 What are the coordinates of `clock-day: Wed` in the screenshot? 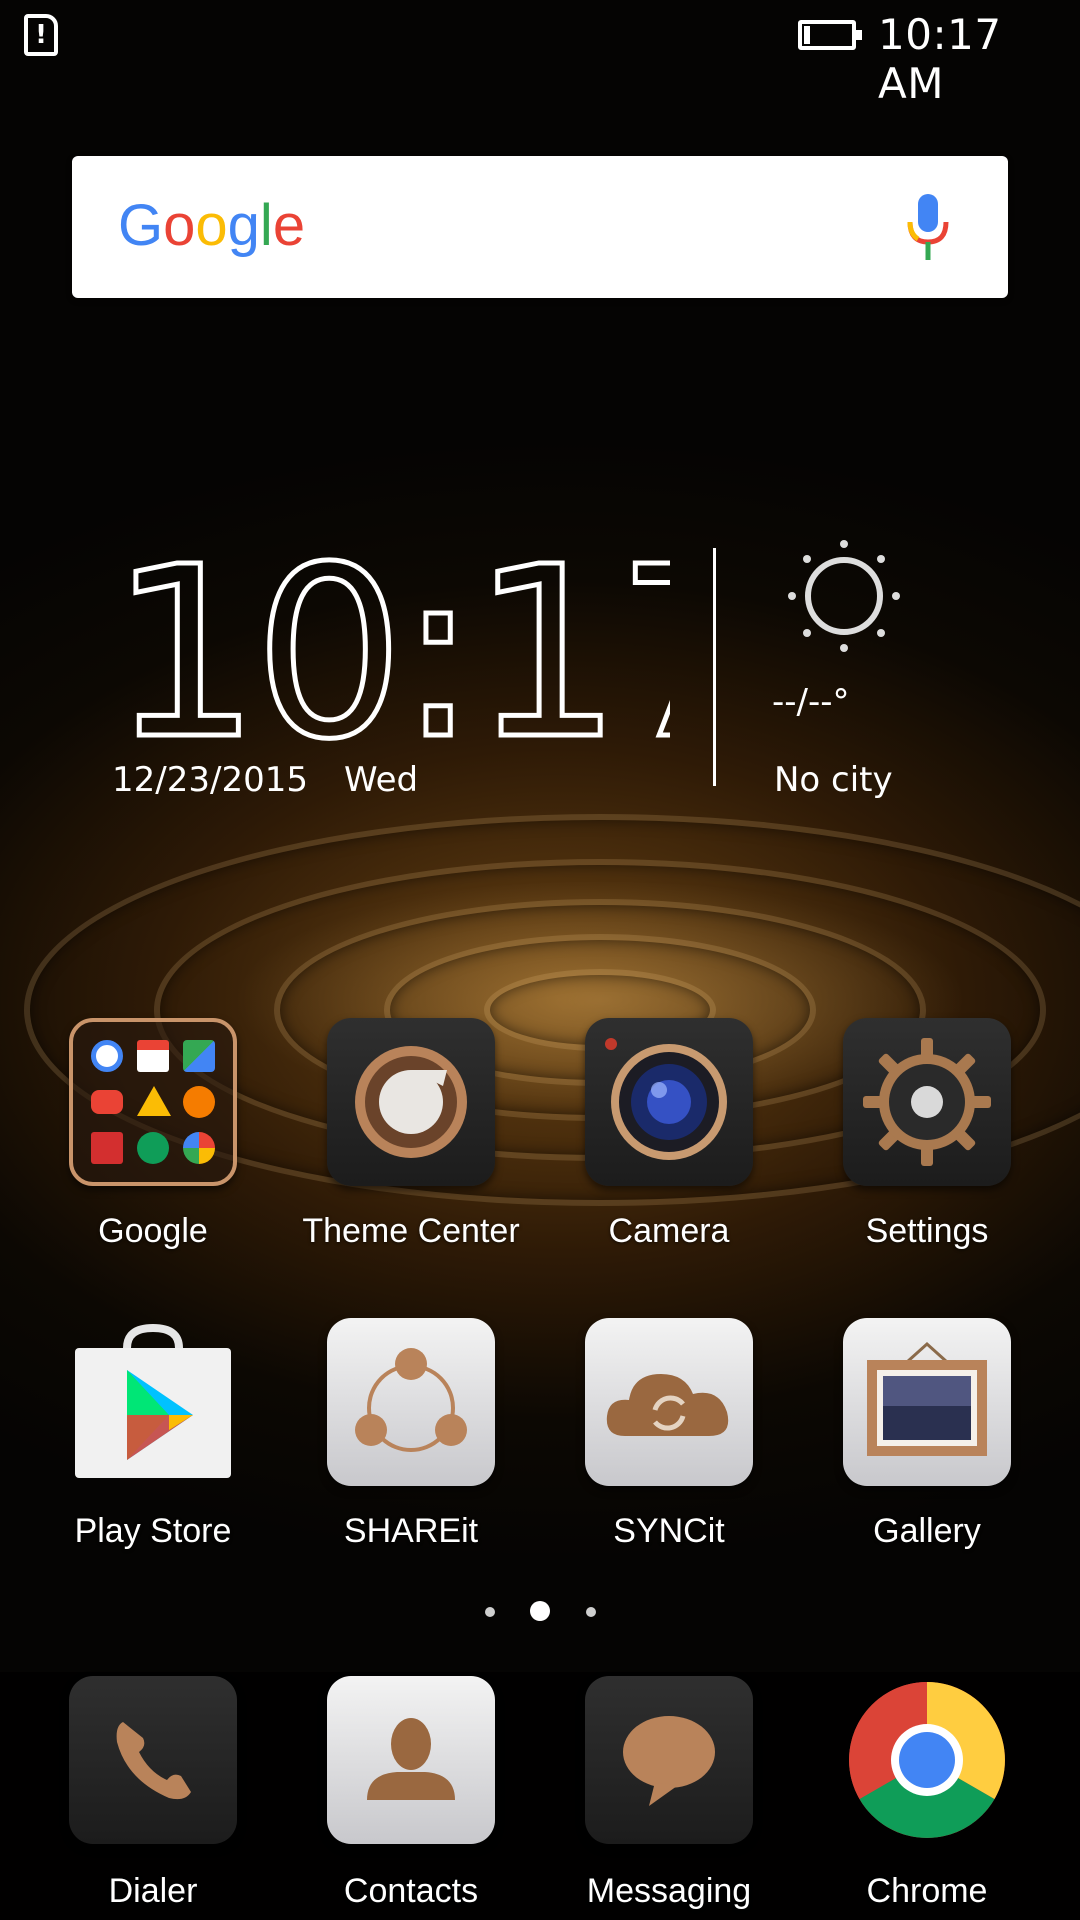 It's located at (381, 780).